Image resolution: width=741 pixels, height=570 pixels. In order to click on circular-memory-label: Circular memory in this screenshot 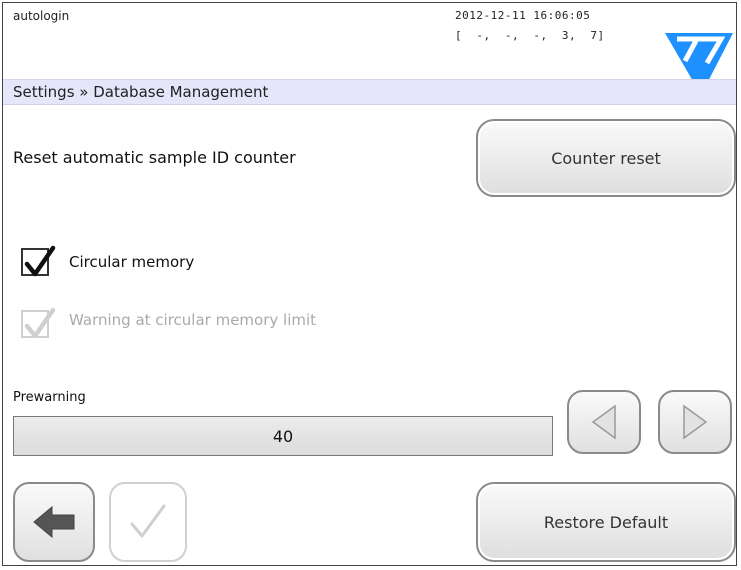, I will do `click(131, 262)`.